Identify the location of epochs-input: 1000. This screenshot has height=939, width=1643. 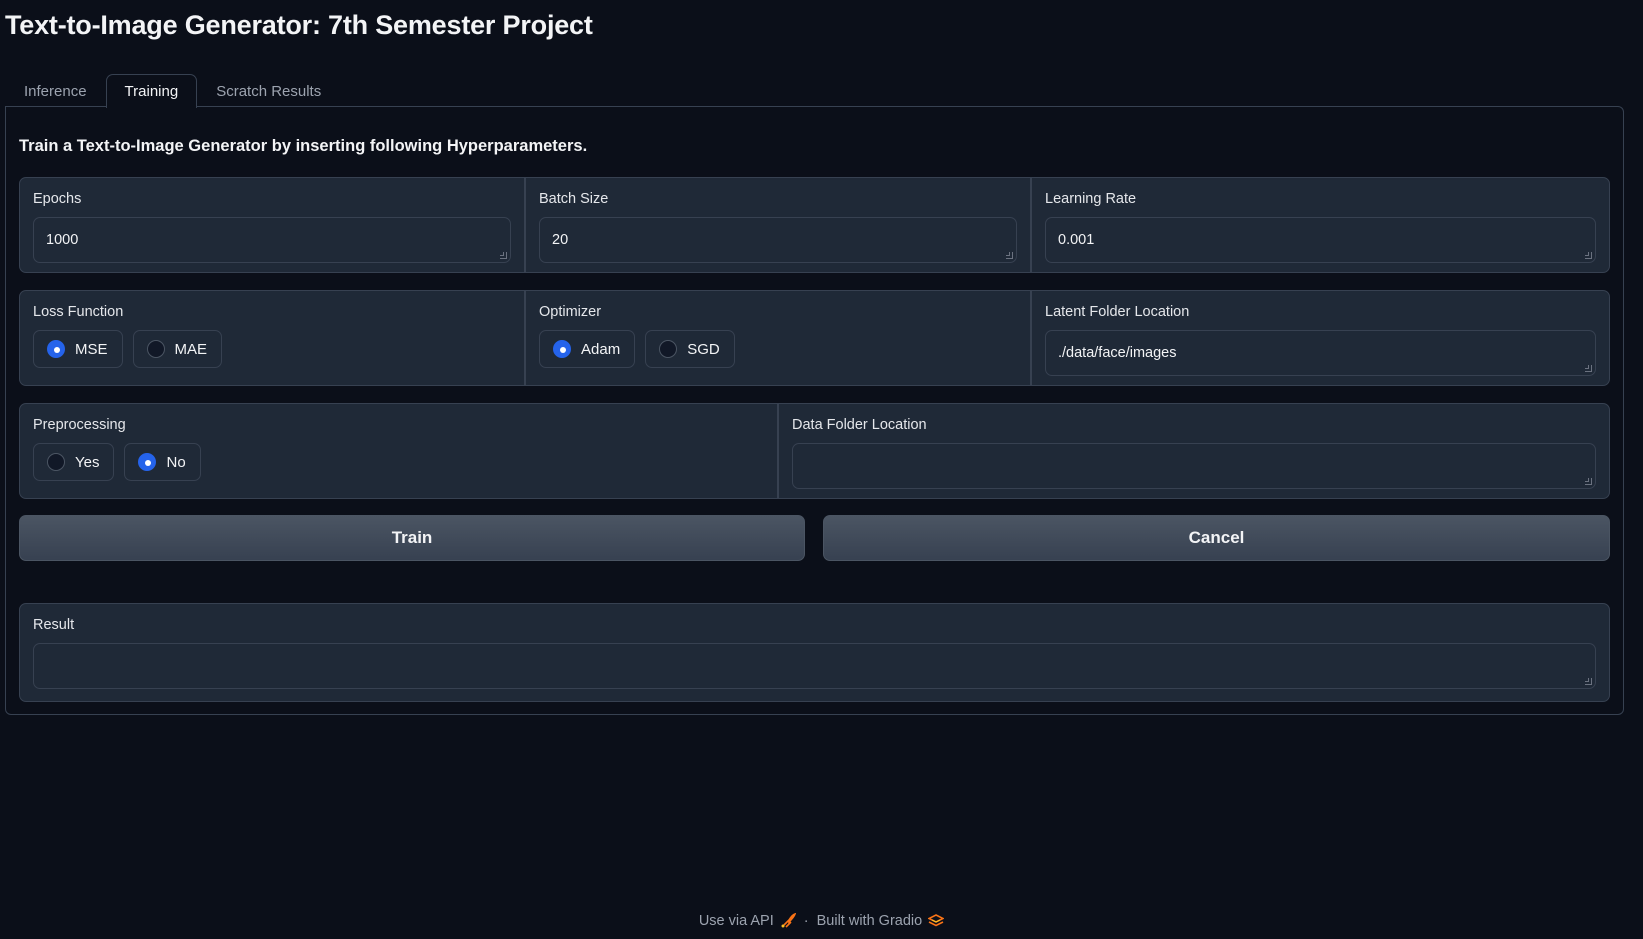
(272, 240).